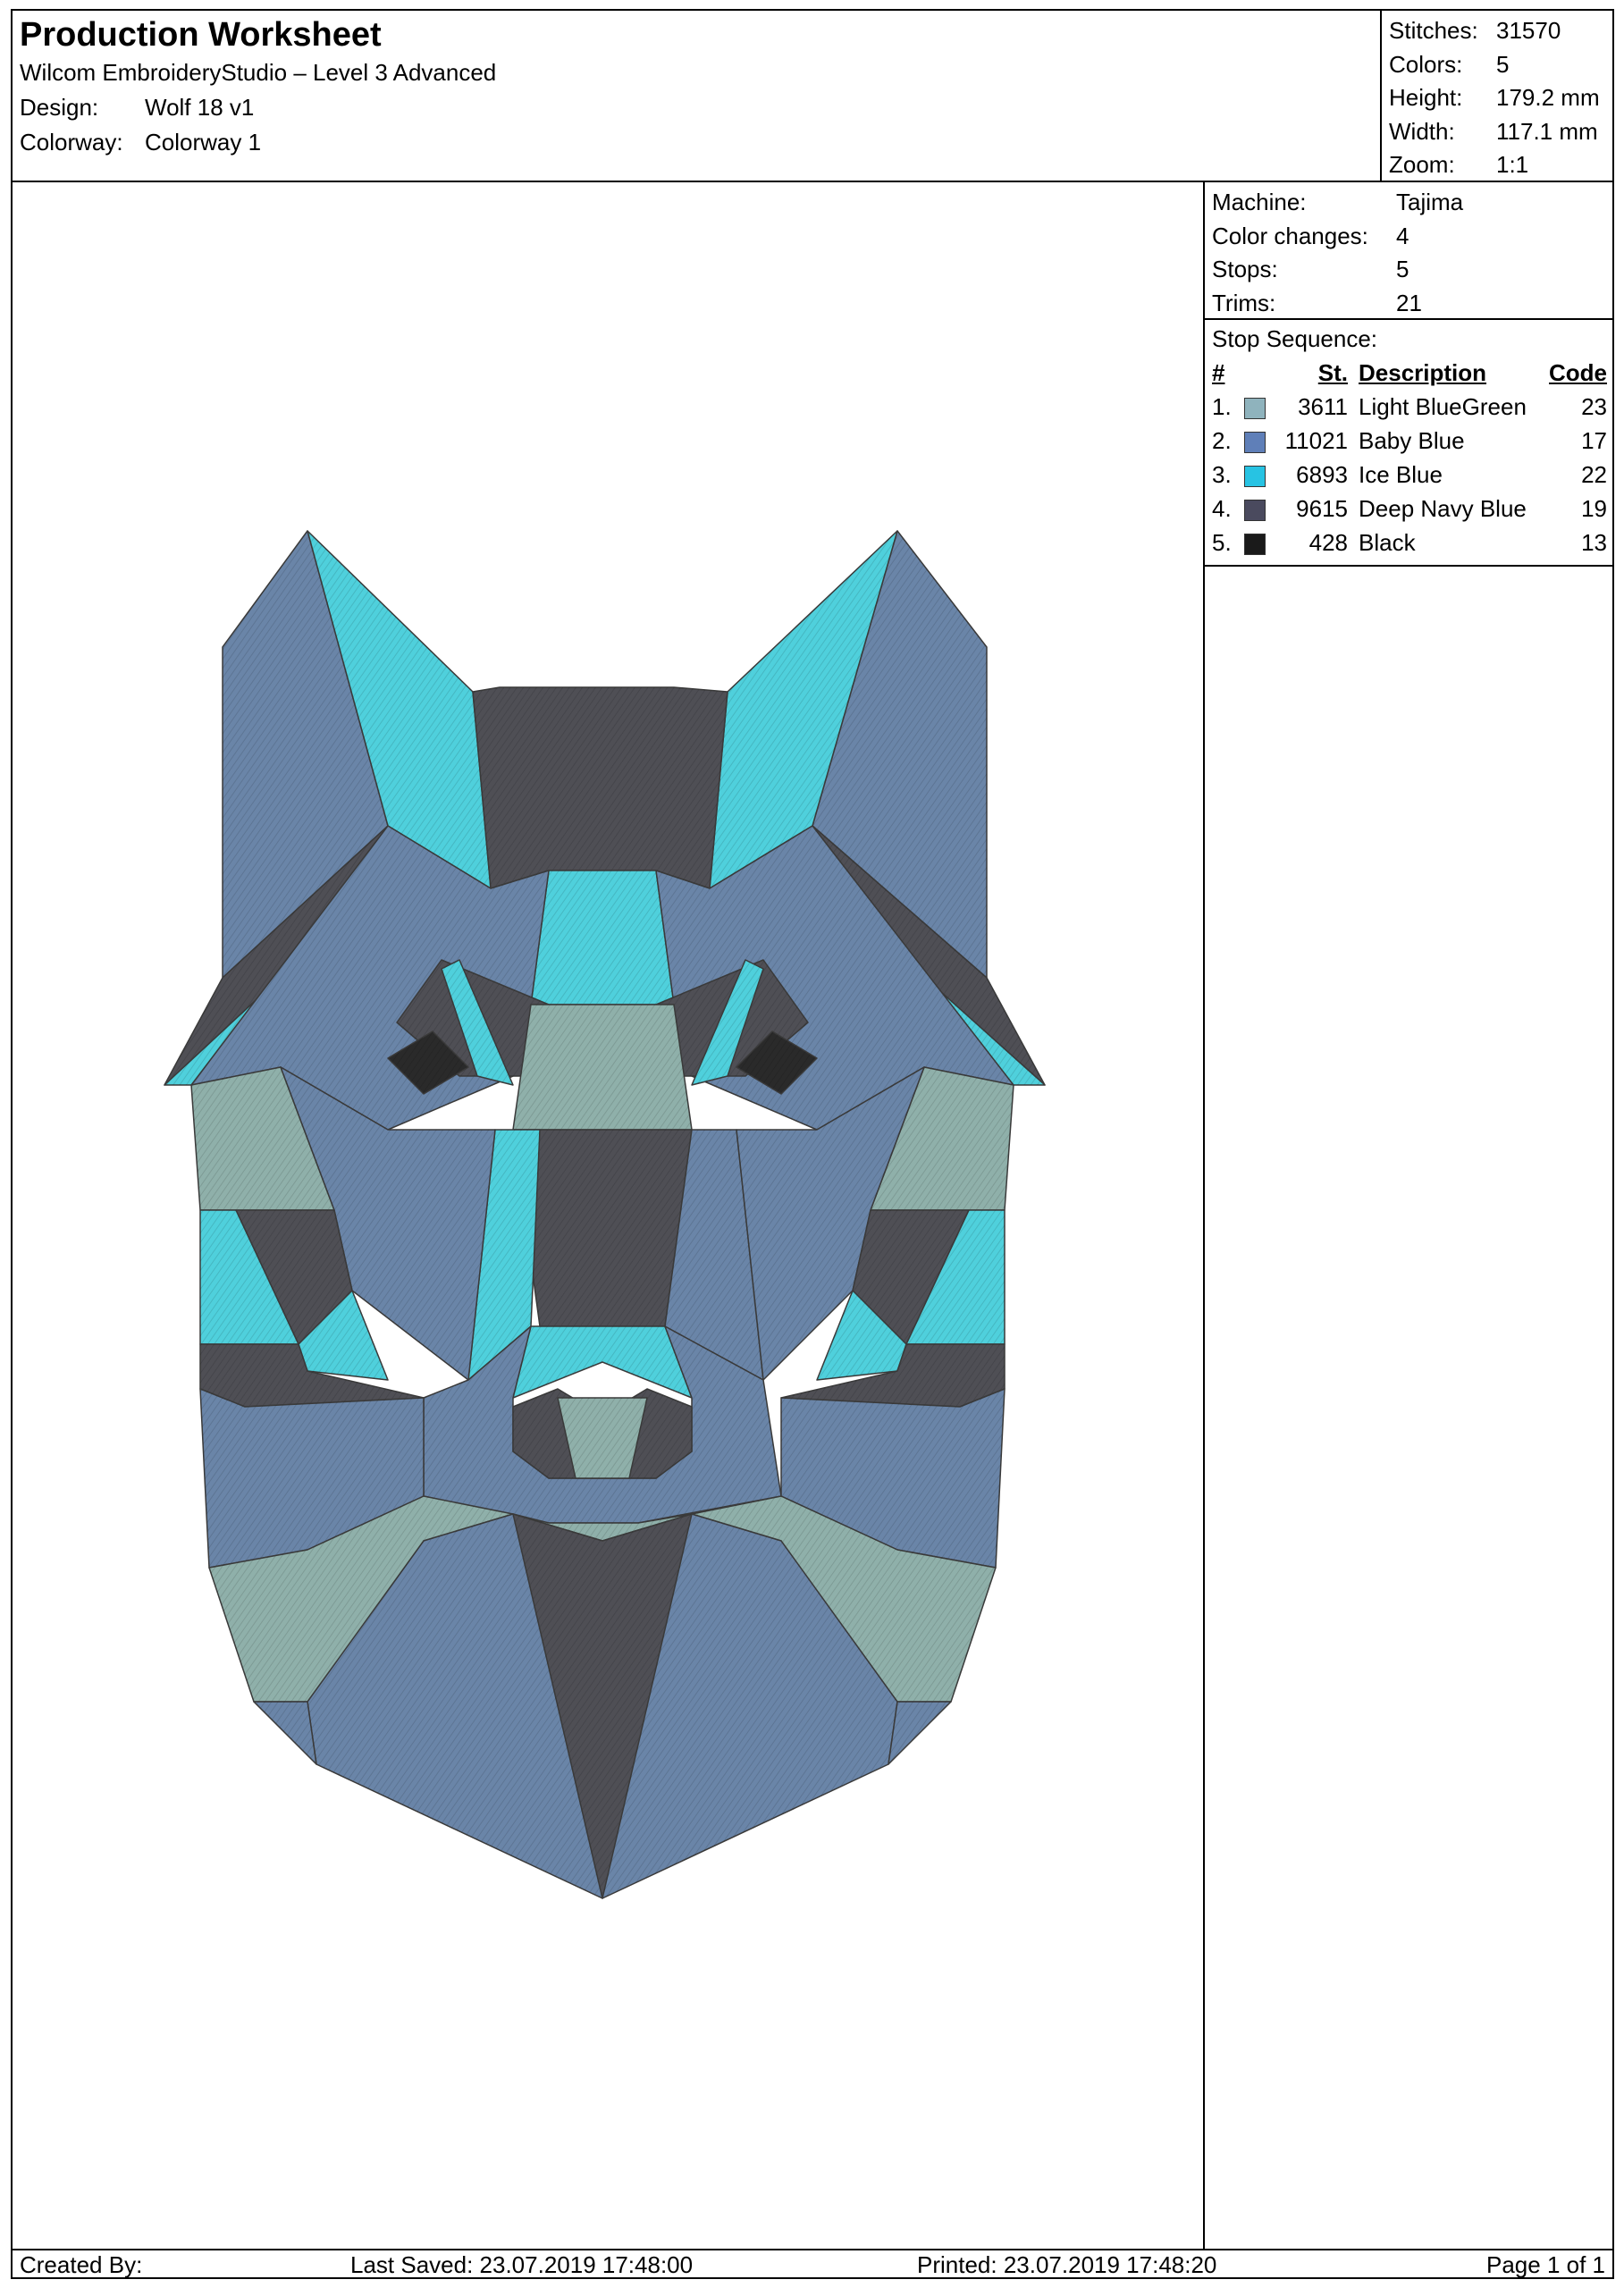 The height and width of the screenshot is (2288, 1624). What do you see at coordinates (1594, 509) in the screenshot?
I see `row-code: 19` at bounding box center [1594, 509].